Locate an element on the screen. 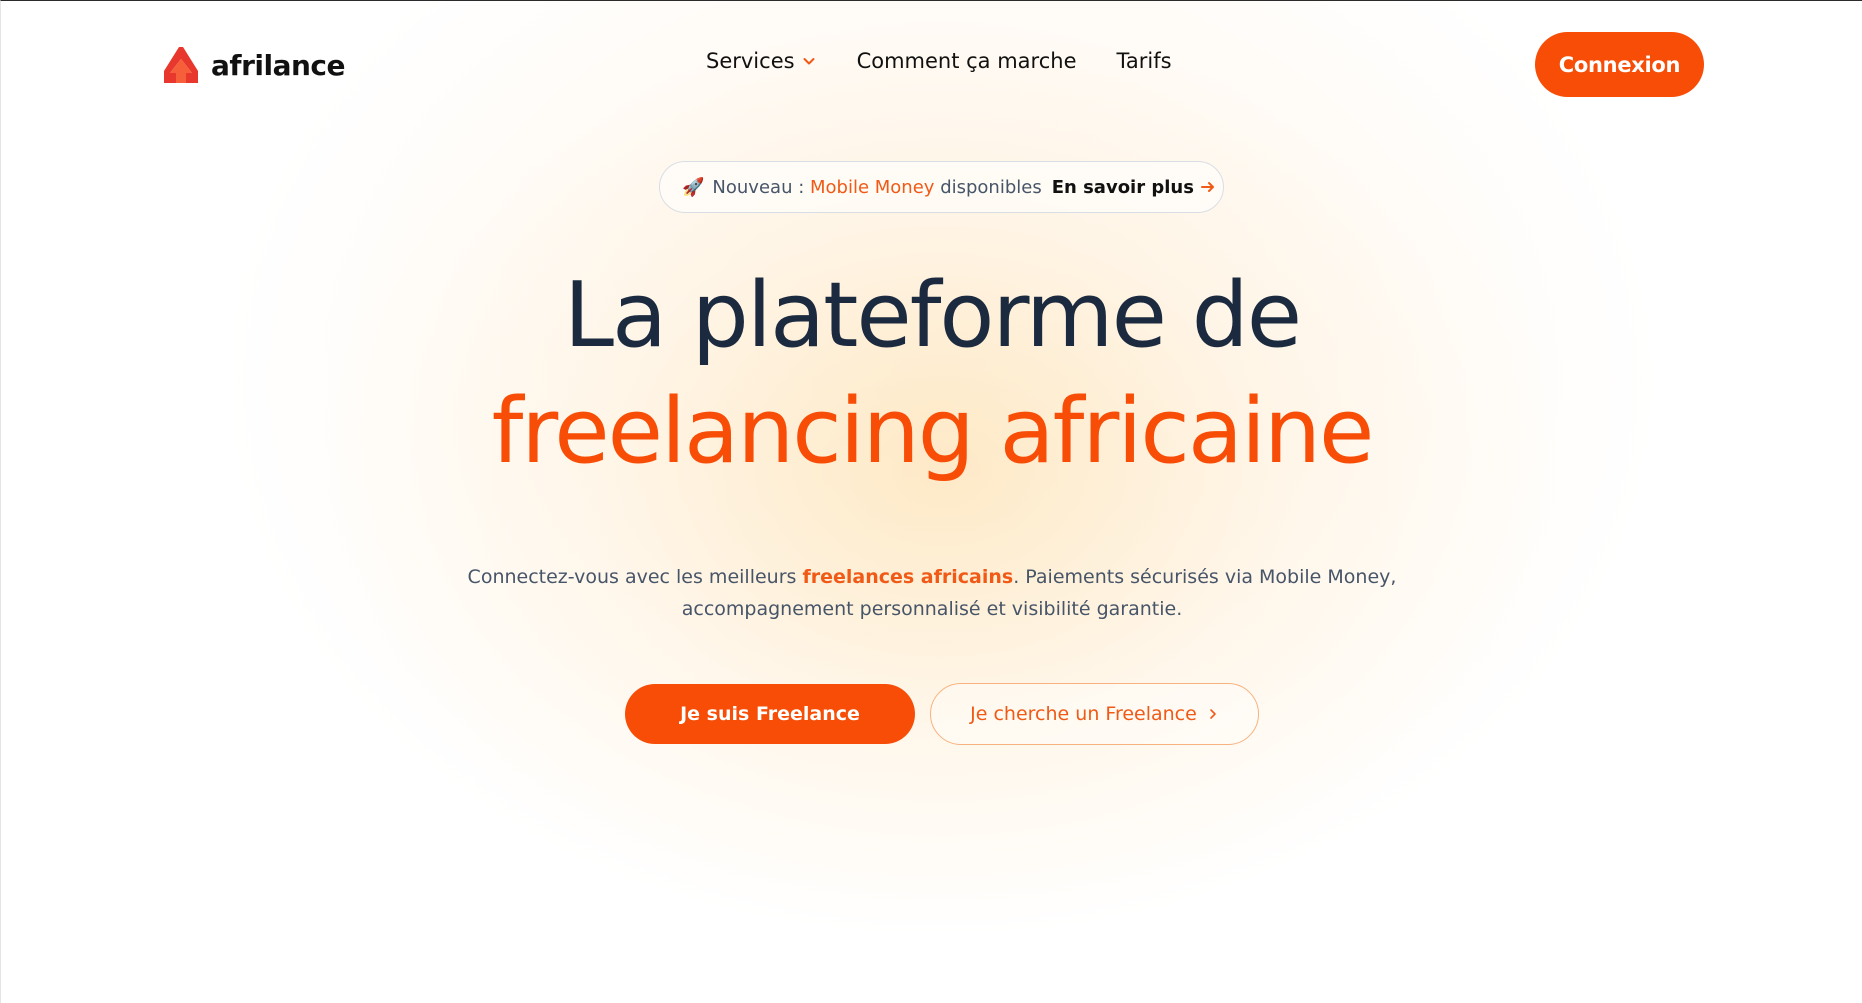 This screenshot has height=1003, width=1862. nav-item-label: Services is located at coordinates (750, 61).